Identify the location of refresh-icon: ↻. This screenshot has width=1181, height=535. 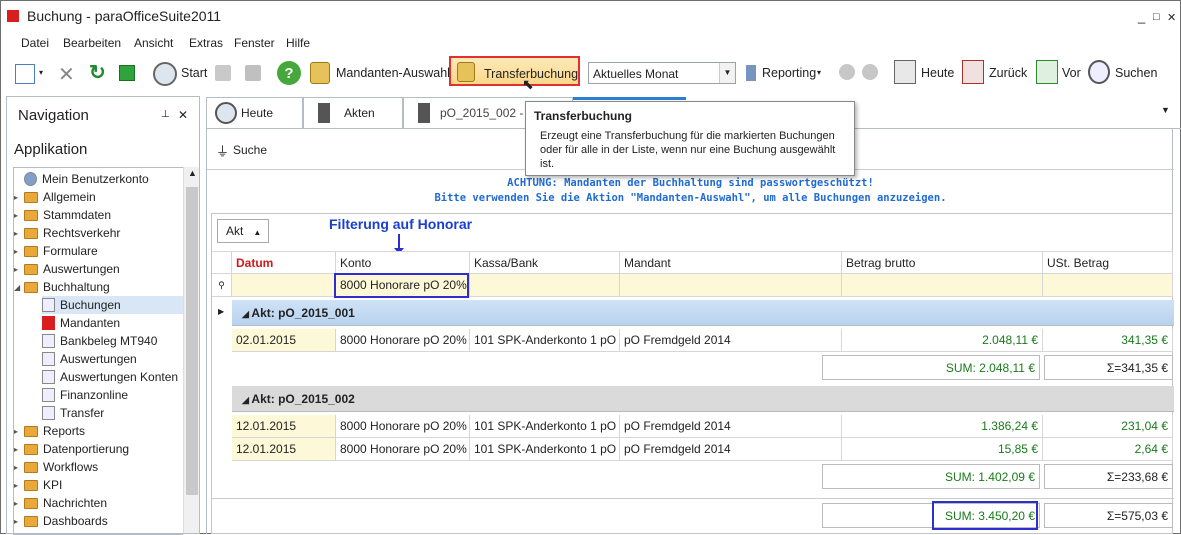
(97, 72).